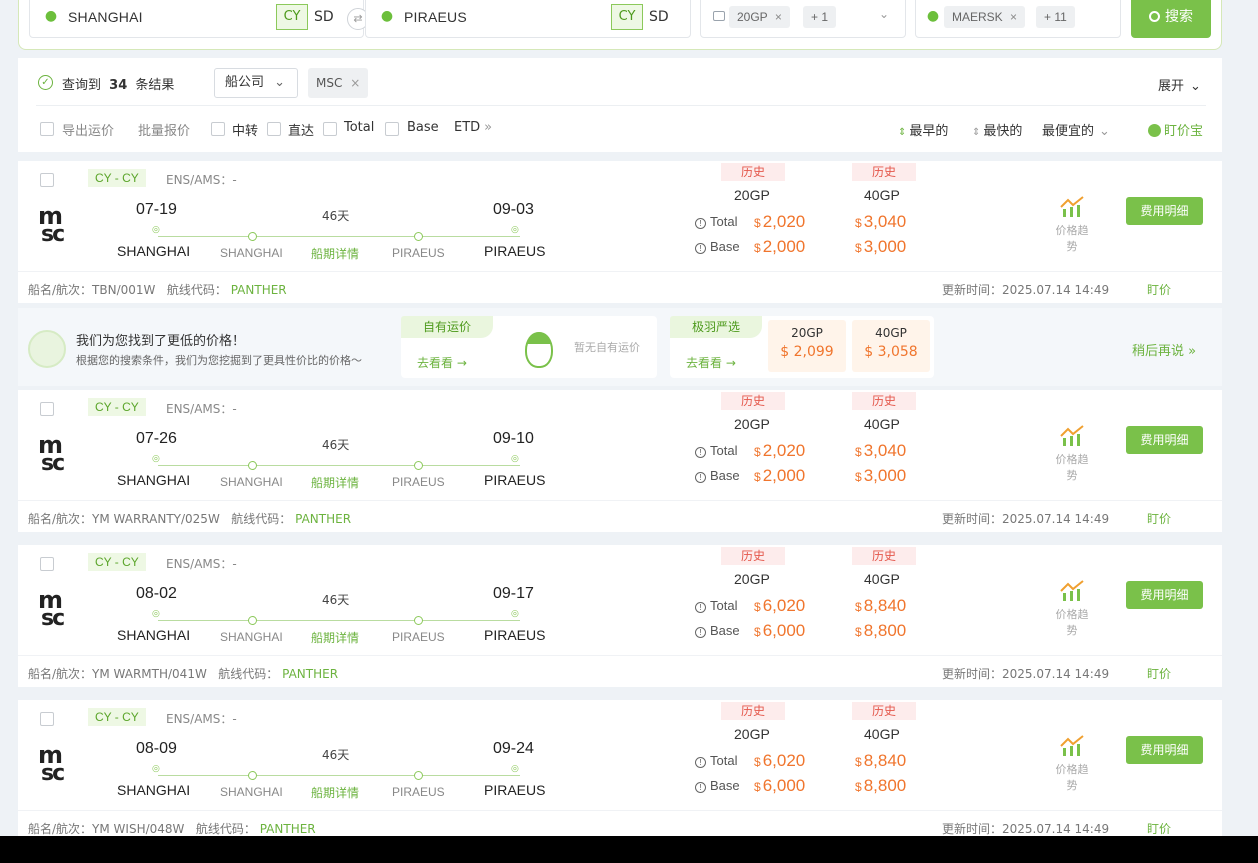  Describe the element at coordinates (292, 17) in the screenshot. I see `origin-cy-chip: CY` at that location.